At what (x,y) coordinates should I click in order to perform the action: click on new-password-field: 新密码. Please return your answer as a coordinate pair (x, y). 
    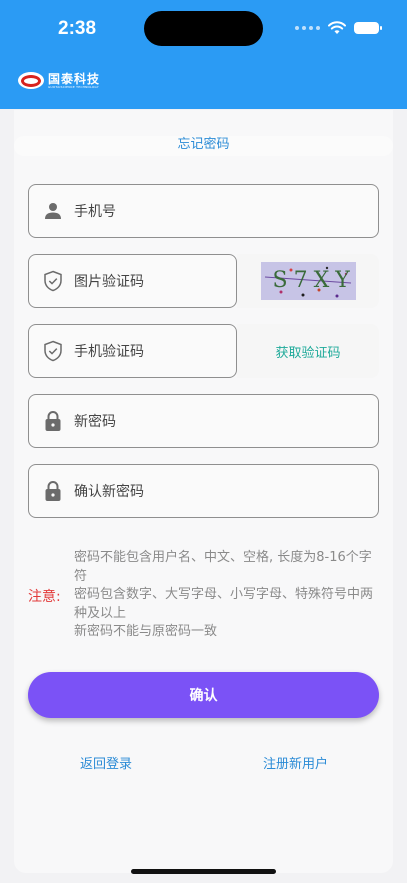
    Looking at the image, I should click on (203, 421).